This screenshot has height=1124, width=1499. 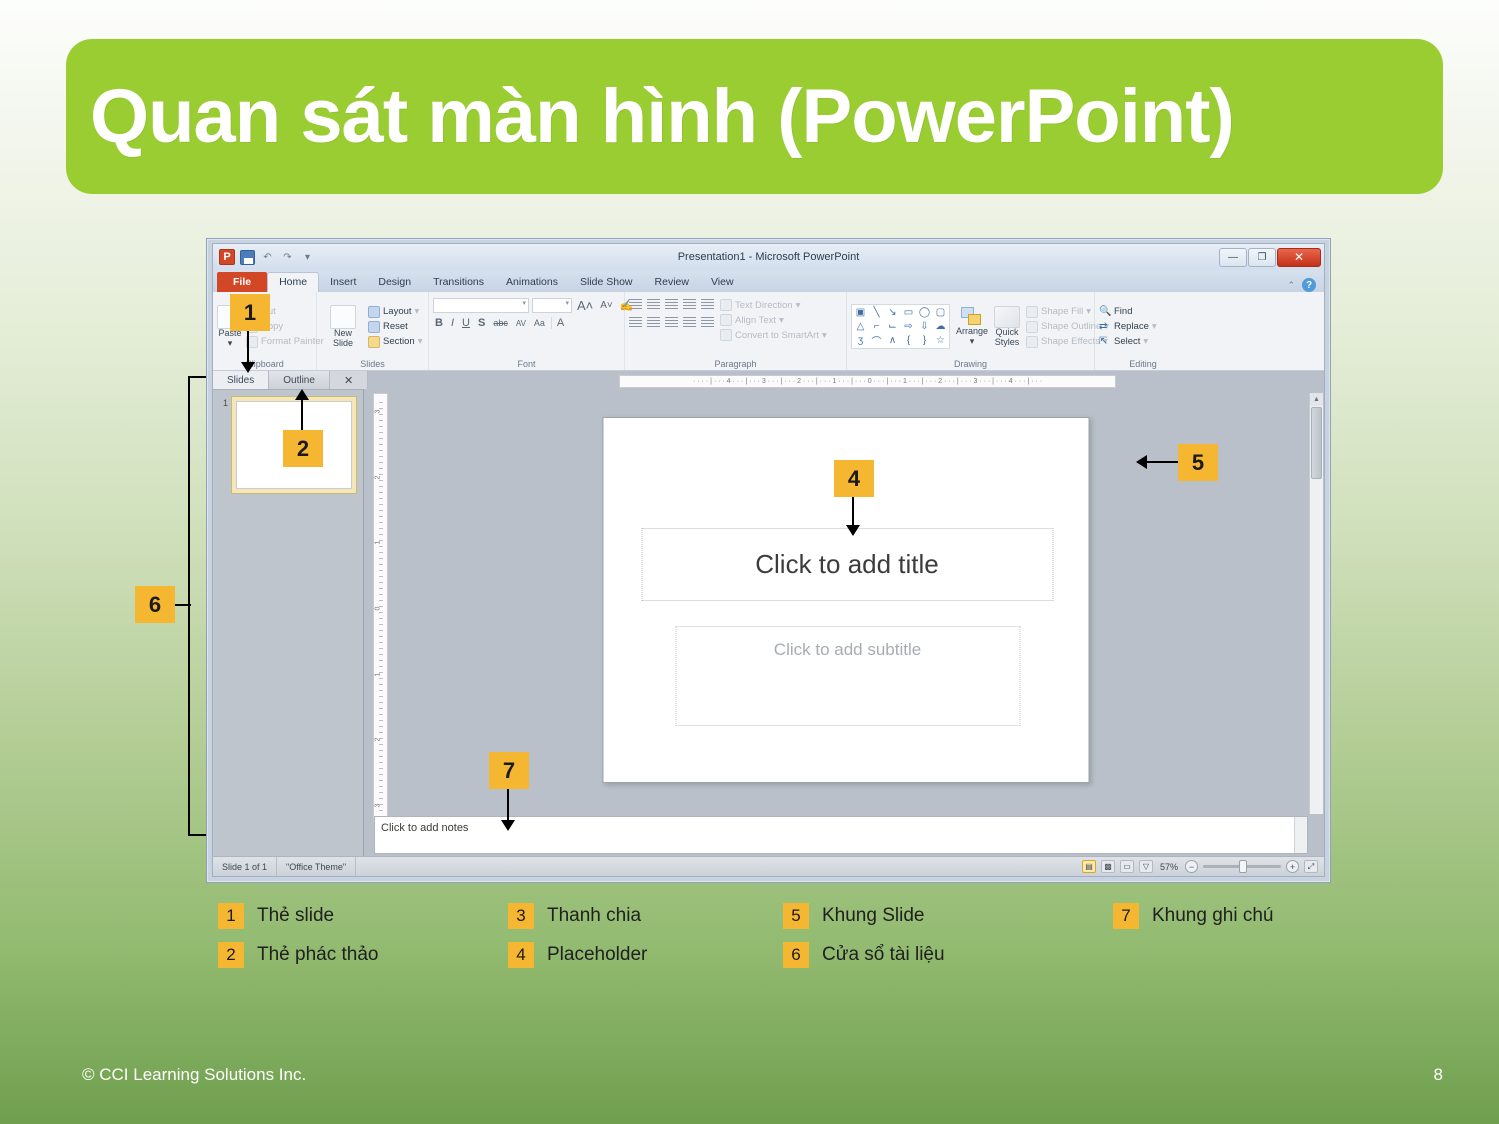 I want to click on font-color-button: A, so click(x=558, y=323).